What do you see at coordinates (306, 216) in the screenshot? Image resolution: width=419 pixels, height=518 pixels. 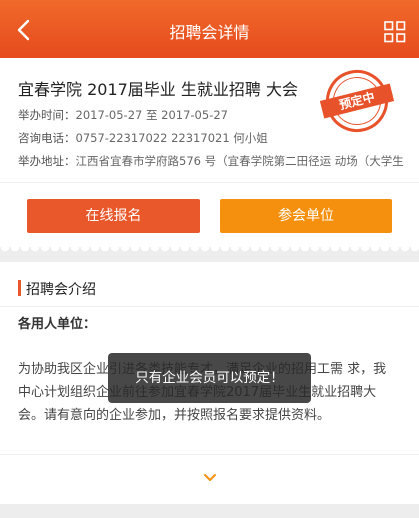 I see `participating-units-button: 参会单位` at bounding box center [306, 216].